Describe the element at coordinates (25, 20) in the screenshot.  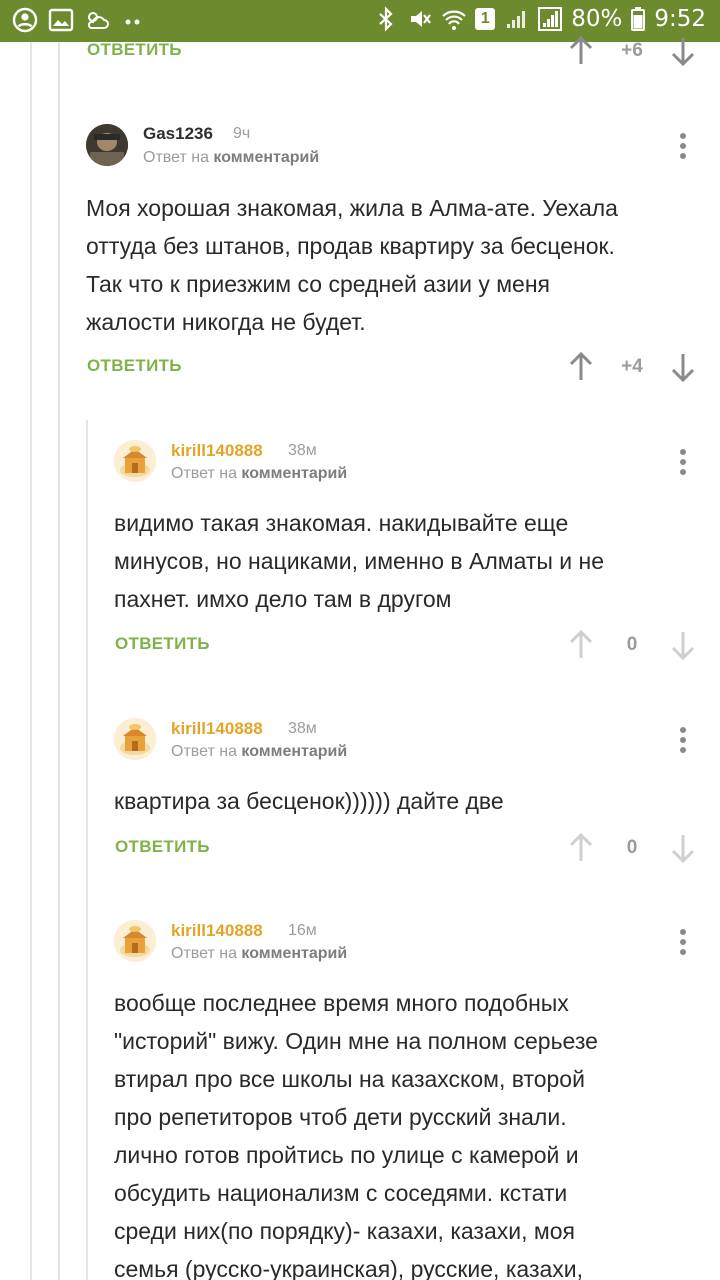
I see `account-icon` at that location.